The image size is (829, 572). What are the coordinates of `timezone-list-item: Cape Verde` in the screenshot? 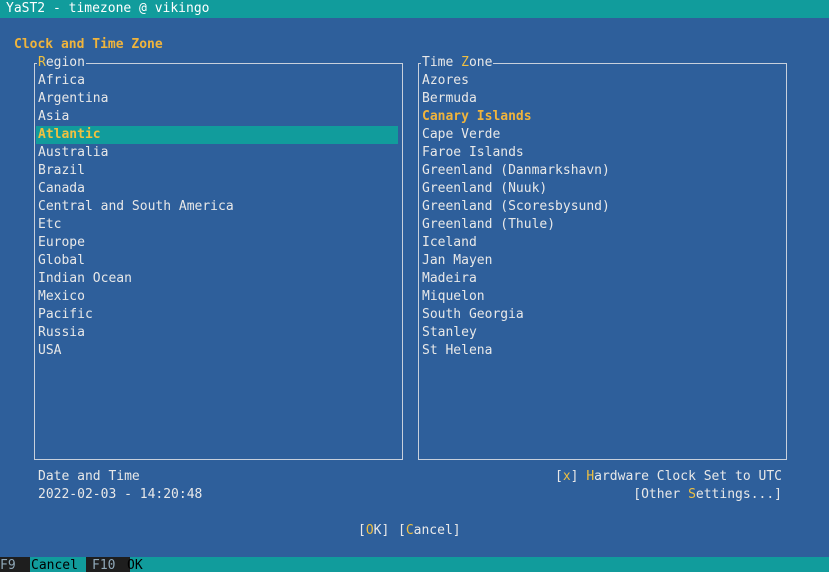 It's located at (601, 135).